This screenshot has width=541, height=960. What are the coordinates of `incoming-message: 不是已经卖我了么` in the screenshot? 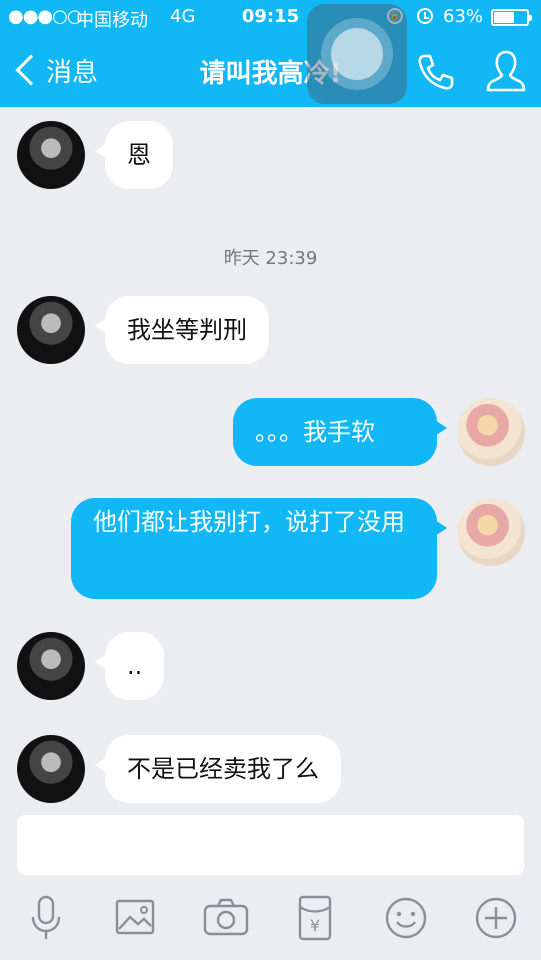 It's located at (218, 769).